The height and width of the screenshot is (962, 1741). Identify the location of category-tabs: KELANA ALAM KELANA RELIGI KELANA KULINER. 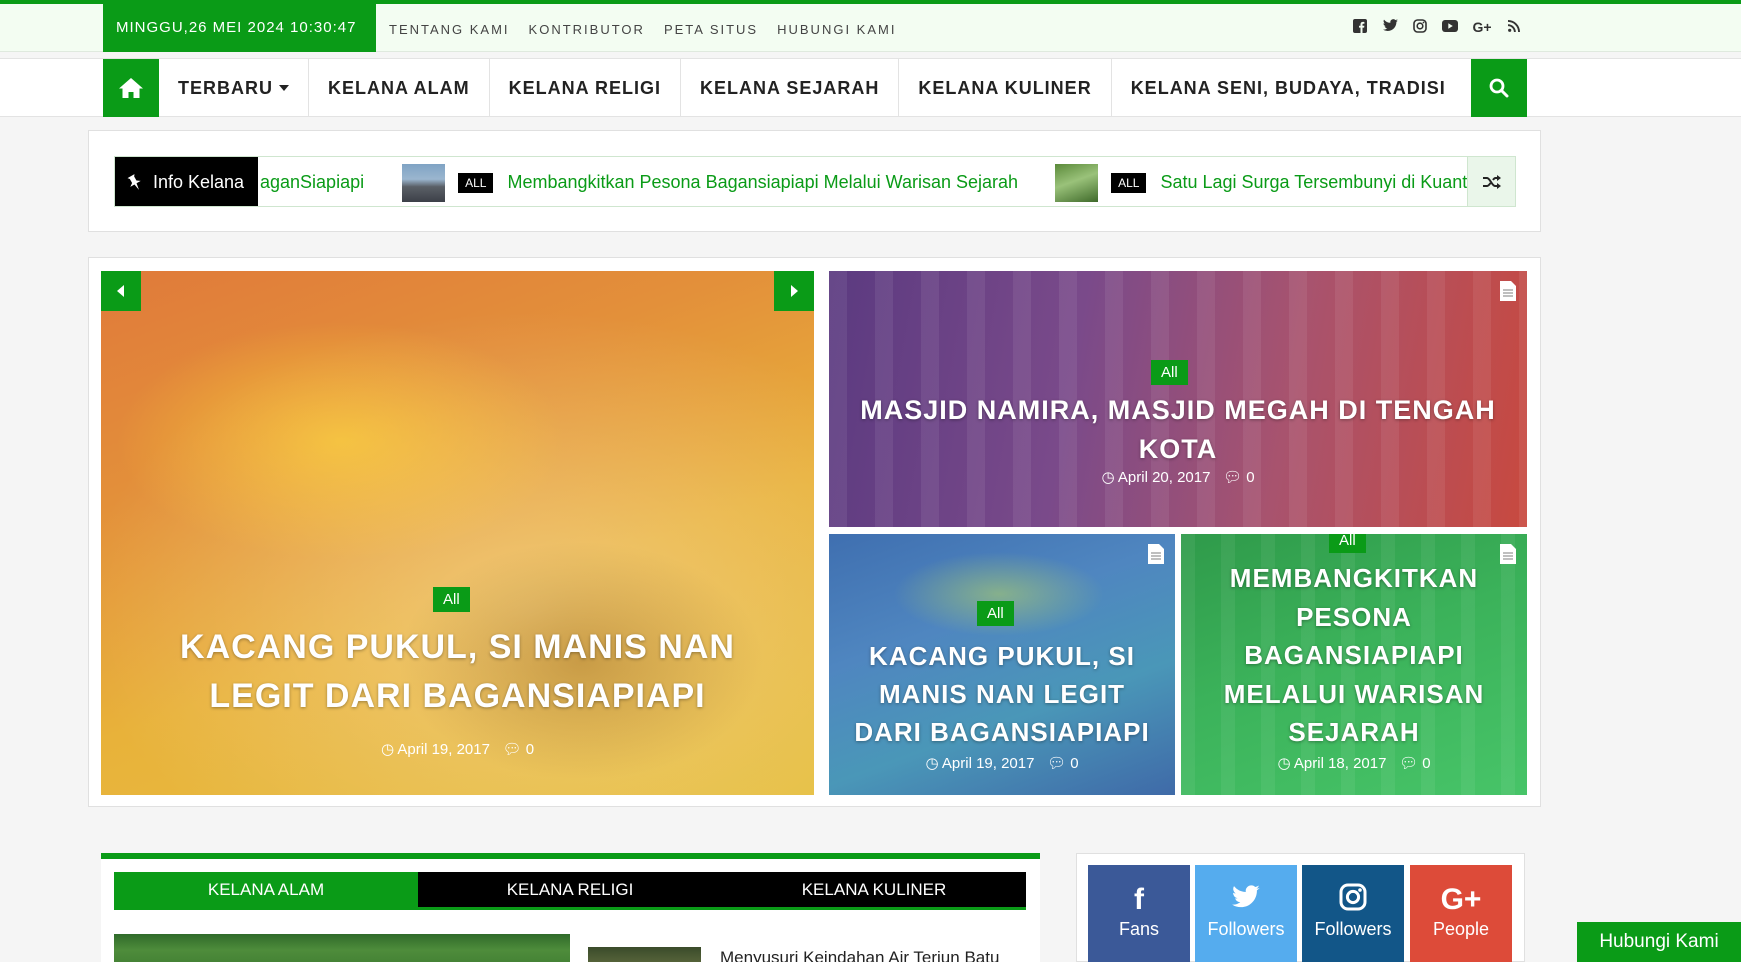
(570, 891).